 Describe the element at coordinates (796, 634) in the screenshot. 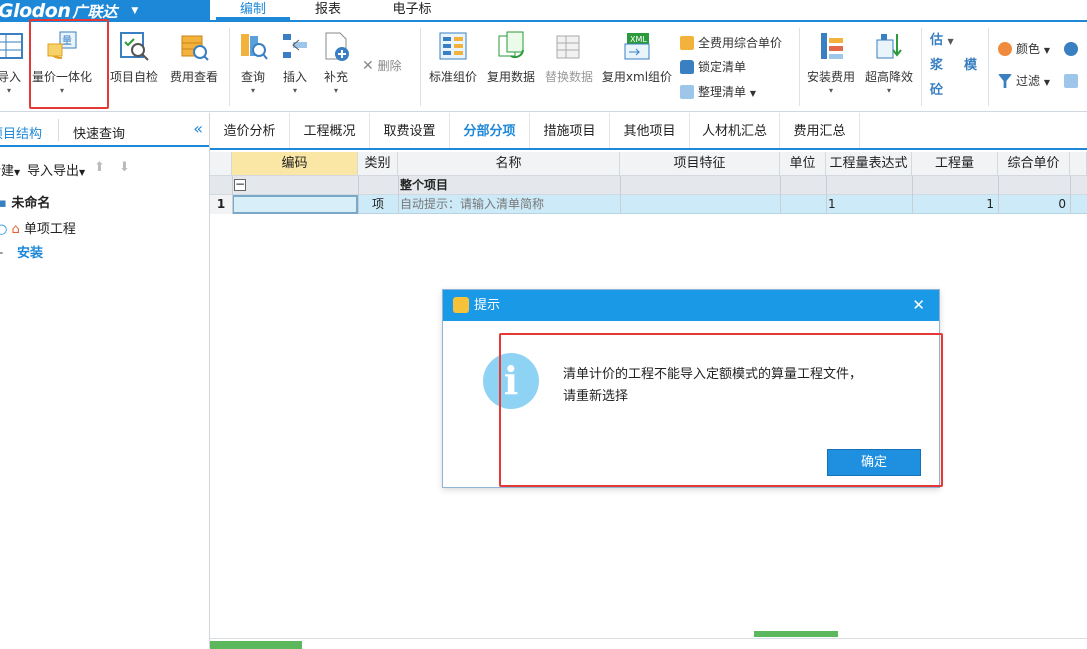

I see `splitter-handle` at that location.